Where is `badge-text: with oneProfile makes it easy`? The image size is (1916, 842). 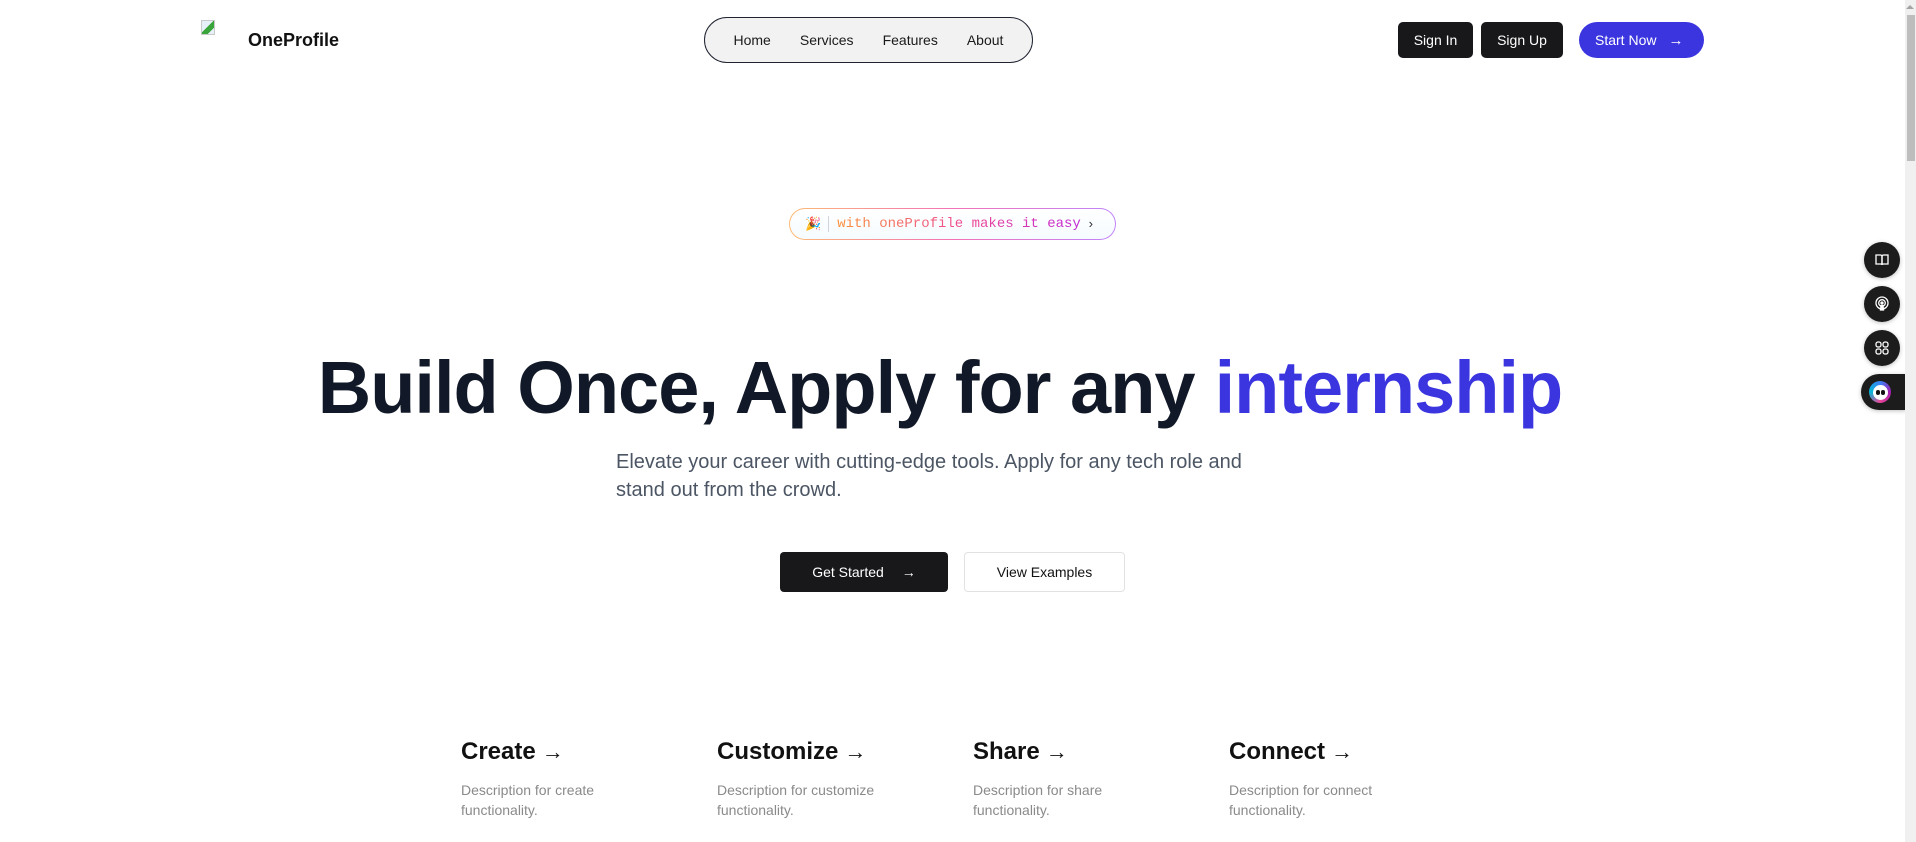 badge-text: with oneProfile makes it easy is located at coordinates (959, 224).